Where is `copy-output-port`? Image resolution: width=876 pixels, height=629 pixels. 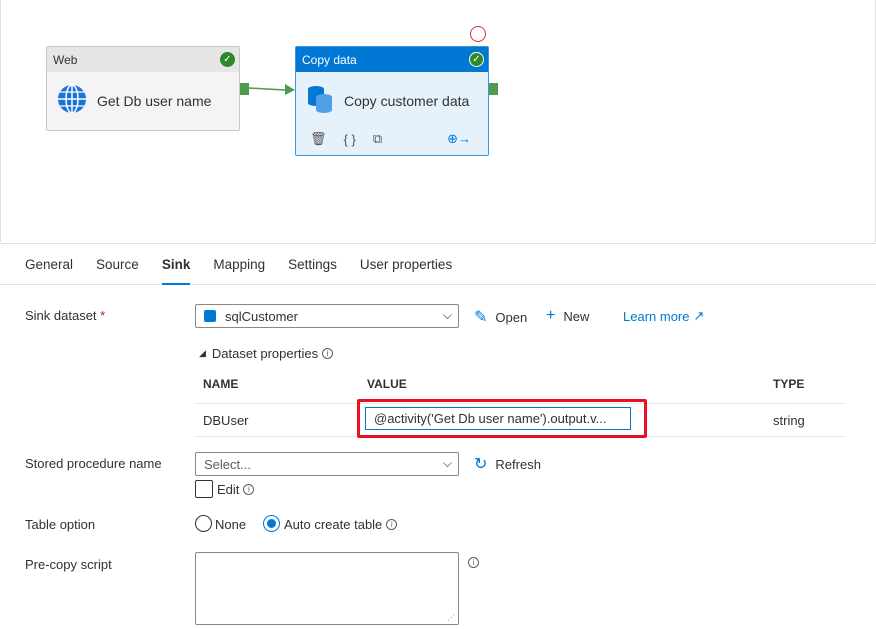 copy-output-port is located at coordinates (493, 89).